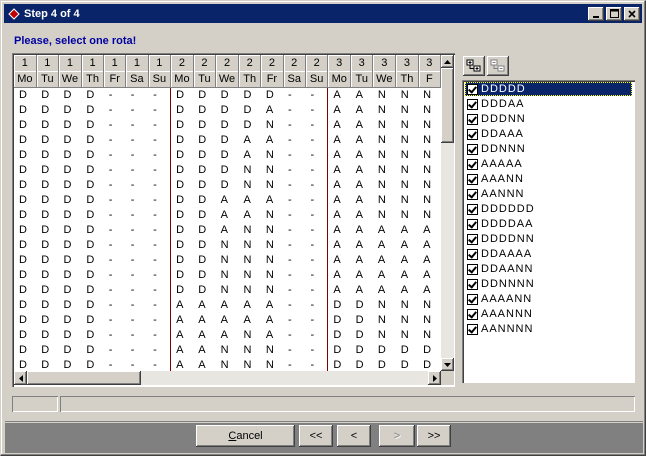 Image resolution: width=646 pixels, height=456 pixels. What do you see at coordinates (245, 436) in the screenshot?
I see `cancel-button: Cancel` at bounding box center [245, 436].